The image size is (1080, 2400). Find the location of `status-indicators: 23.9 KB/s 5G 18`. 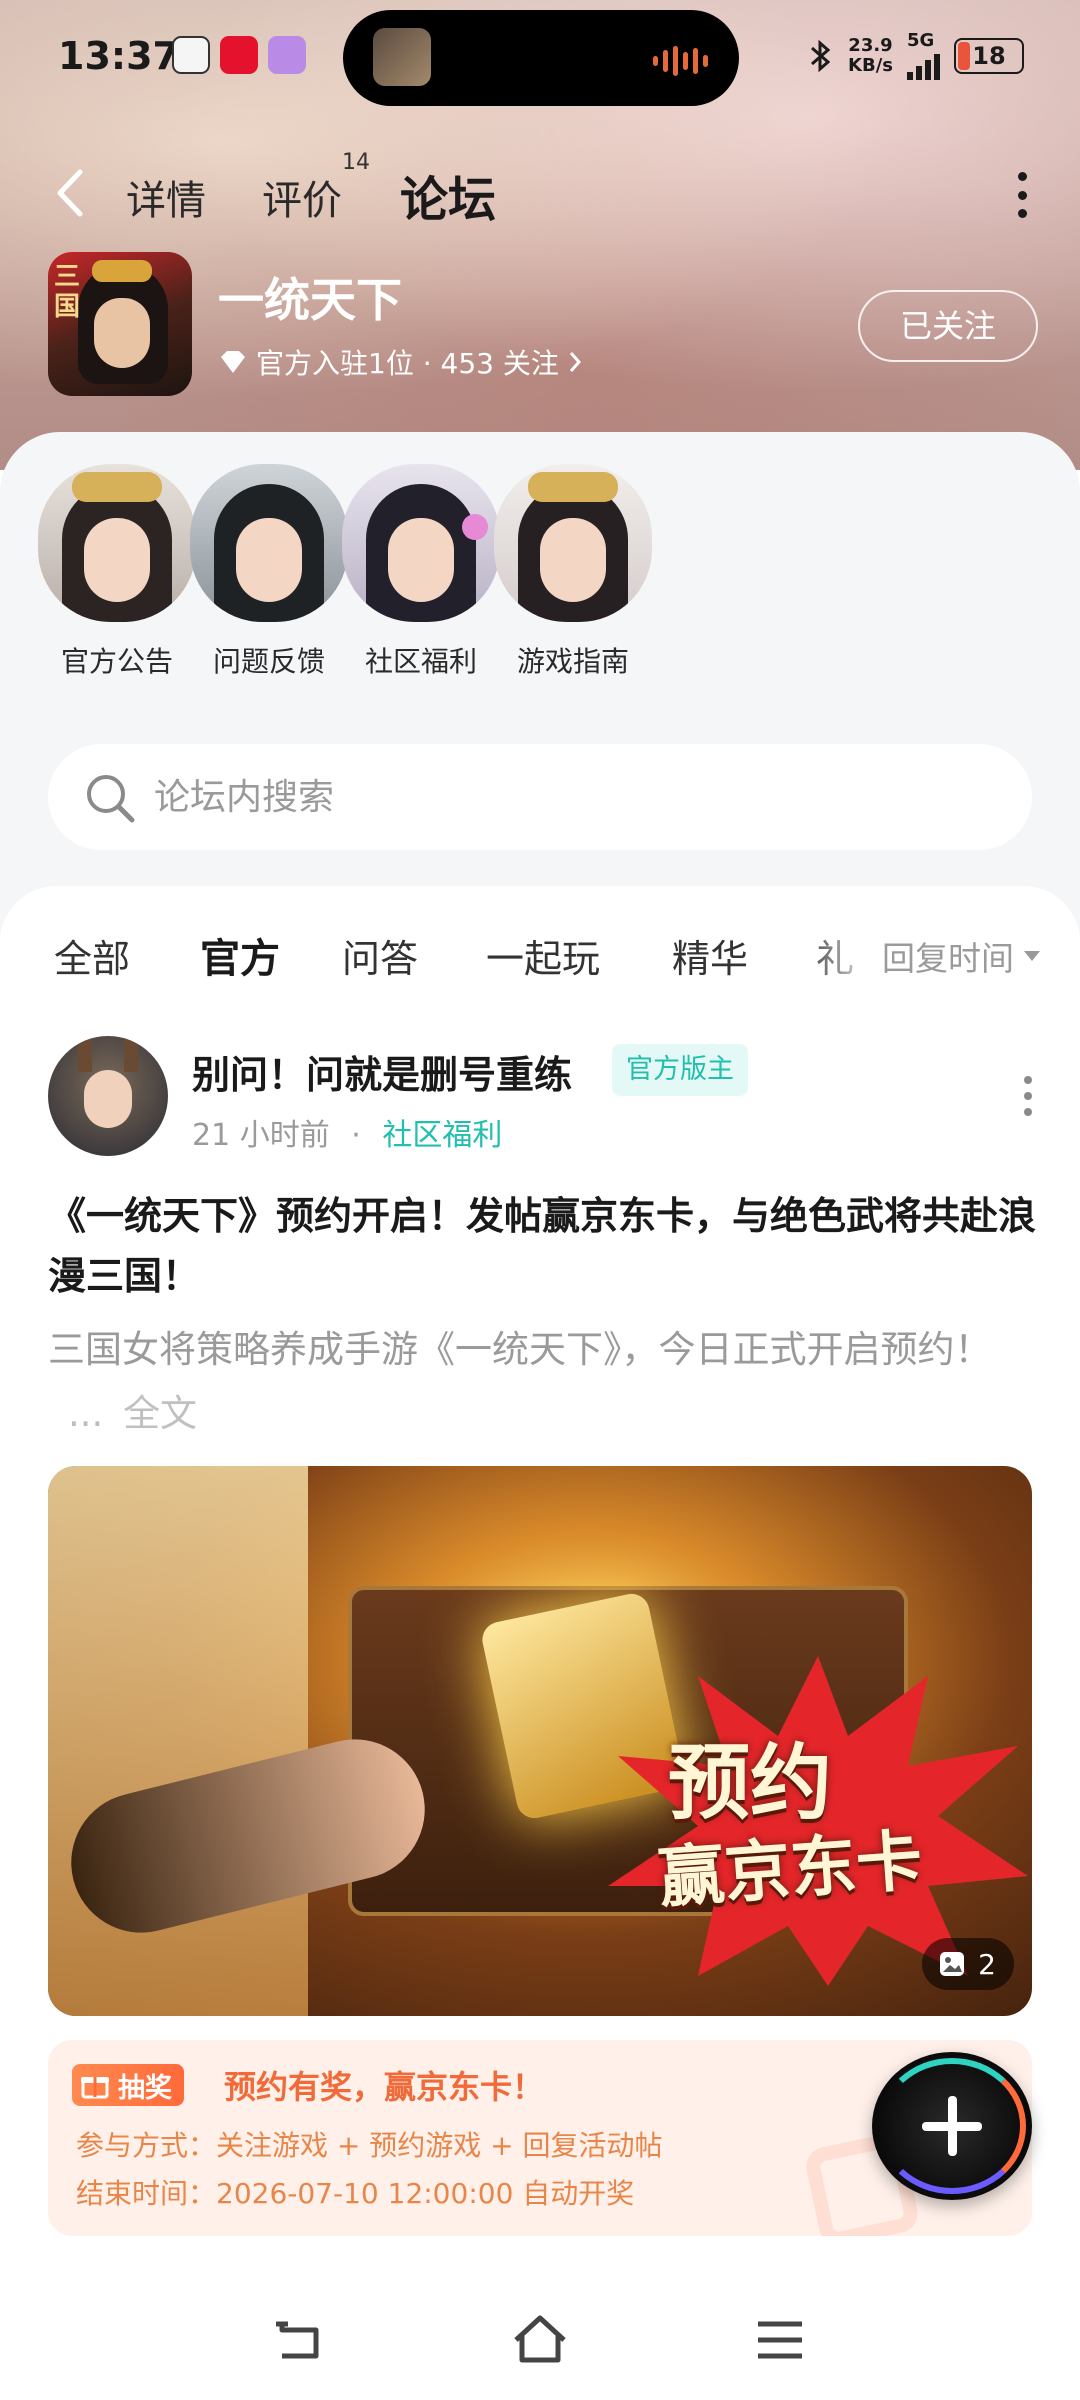

status-indicators: 23.9 KB/s 5G 18 is located at coordinates (916, 56).